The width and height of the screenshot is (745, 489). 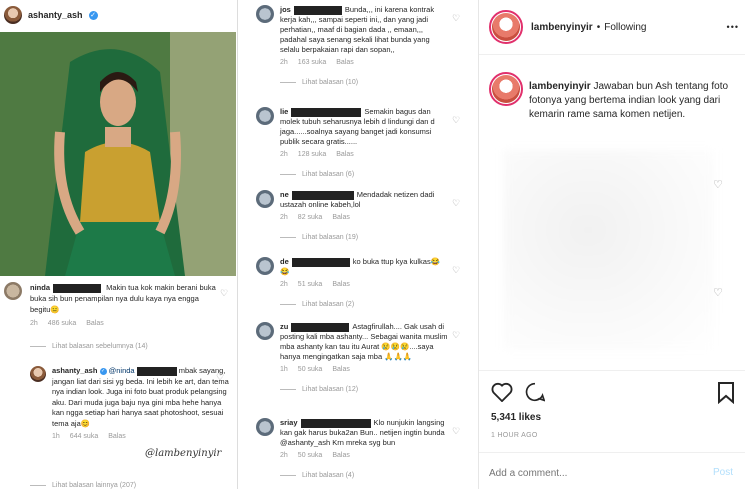 What do you see at coordinates (502, 392) in the screenshot?
I see `like-heart-icon` at bounding box center [502, 392].